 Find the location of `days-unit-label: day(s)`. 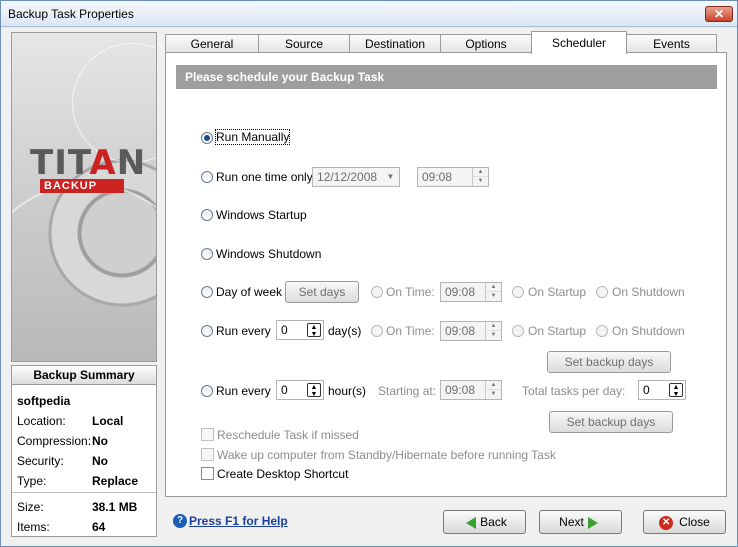

days-unit-label: day(s) is located at coordinates (345, 331).